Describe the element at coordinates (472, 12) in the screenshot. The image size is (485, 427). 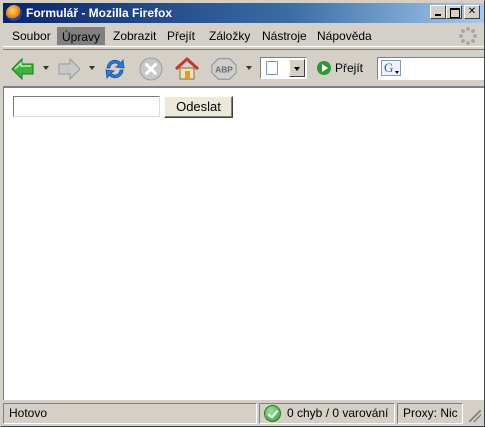
I see `close-button: ✕` at that location.